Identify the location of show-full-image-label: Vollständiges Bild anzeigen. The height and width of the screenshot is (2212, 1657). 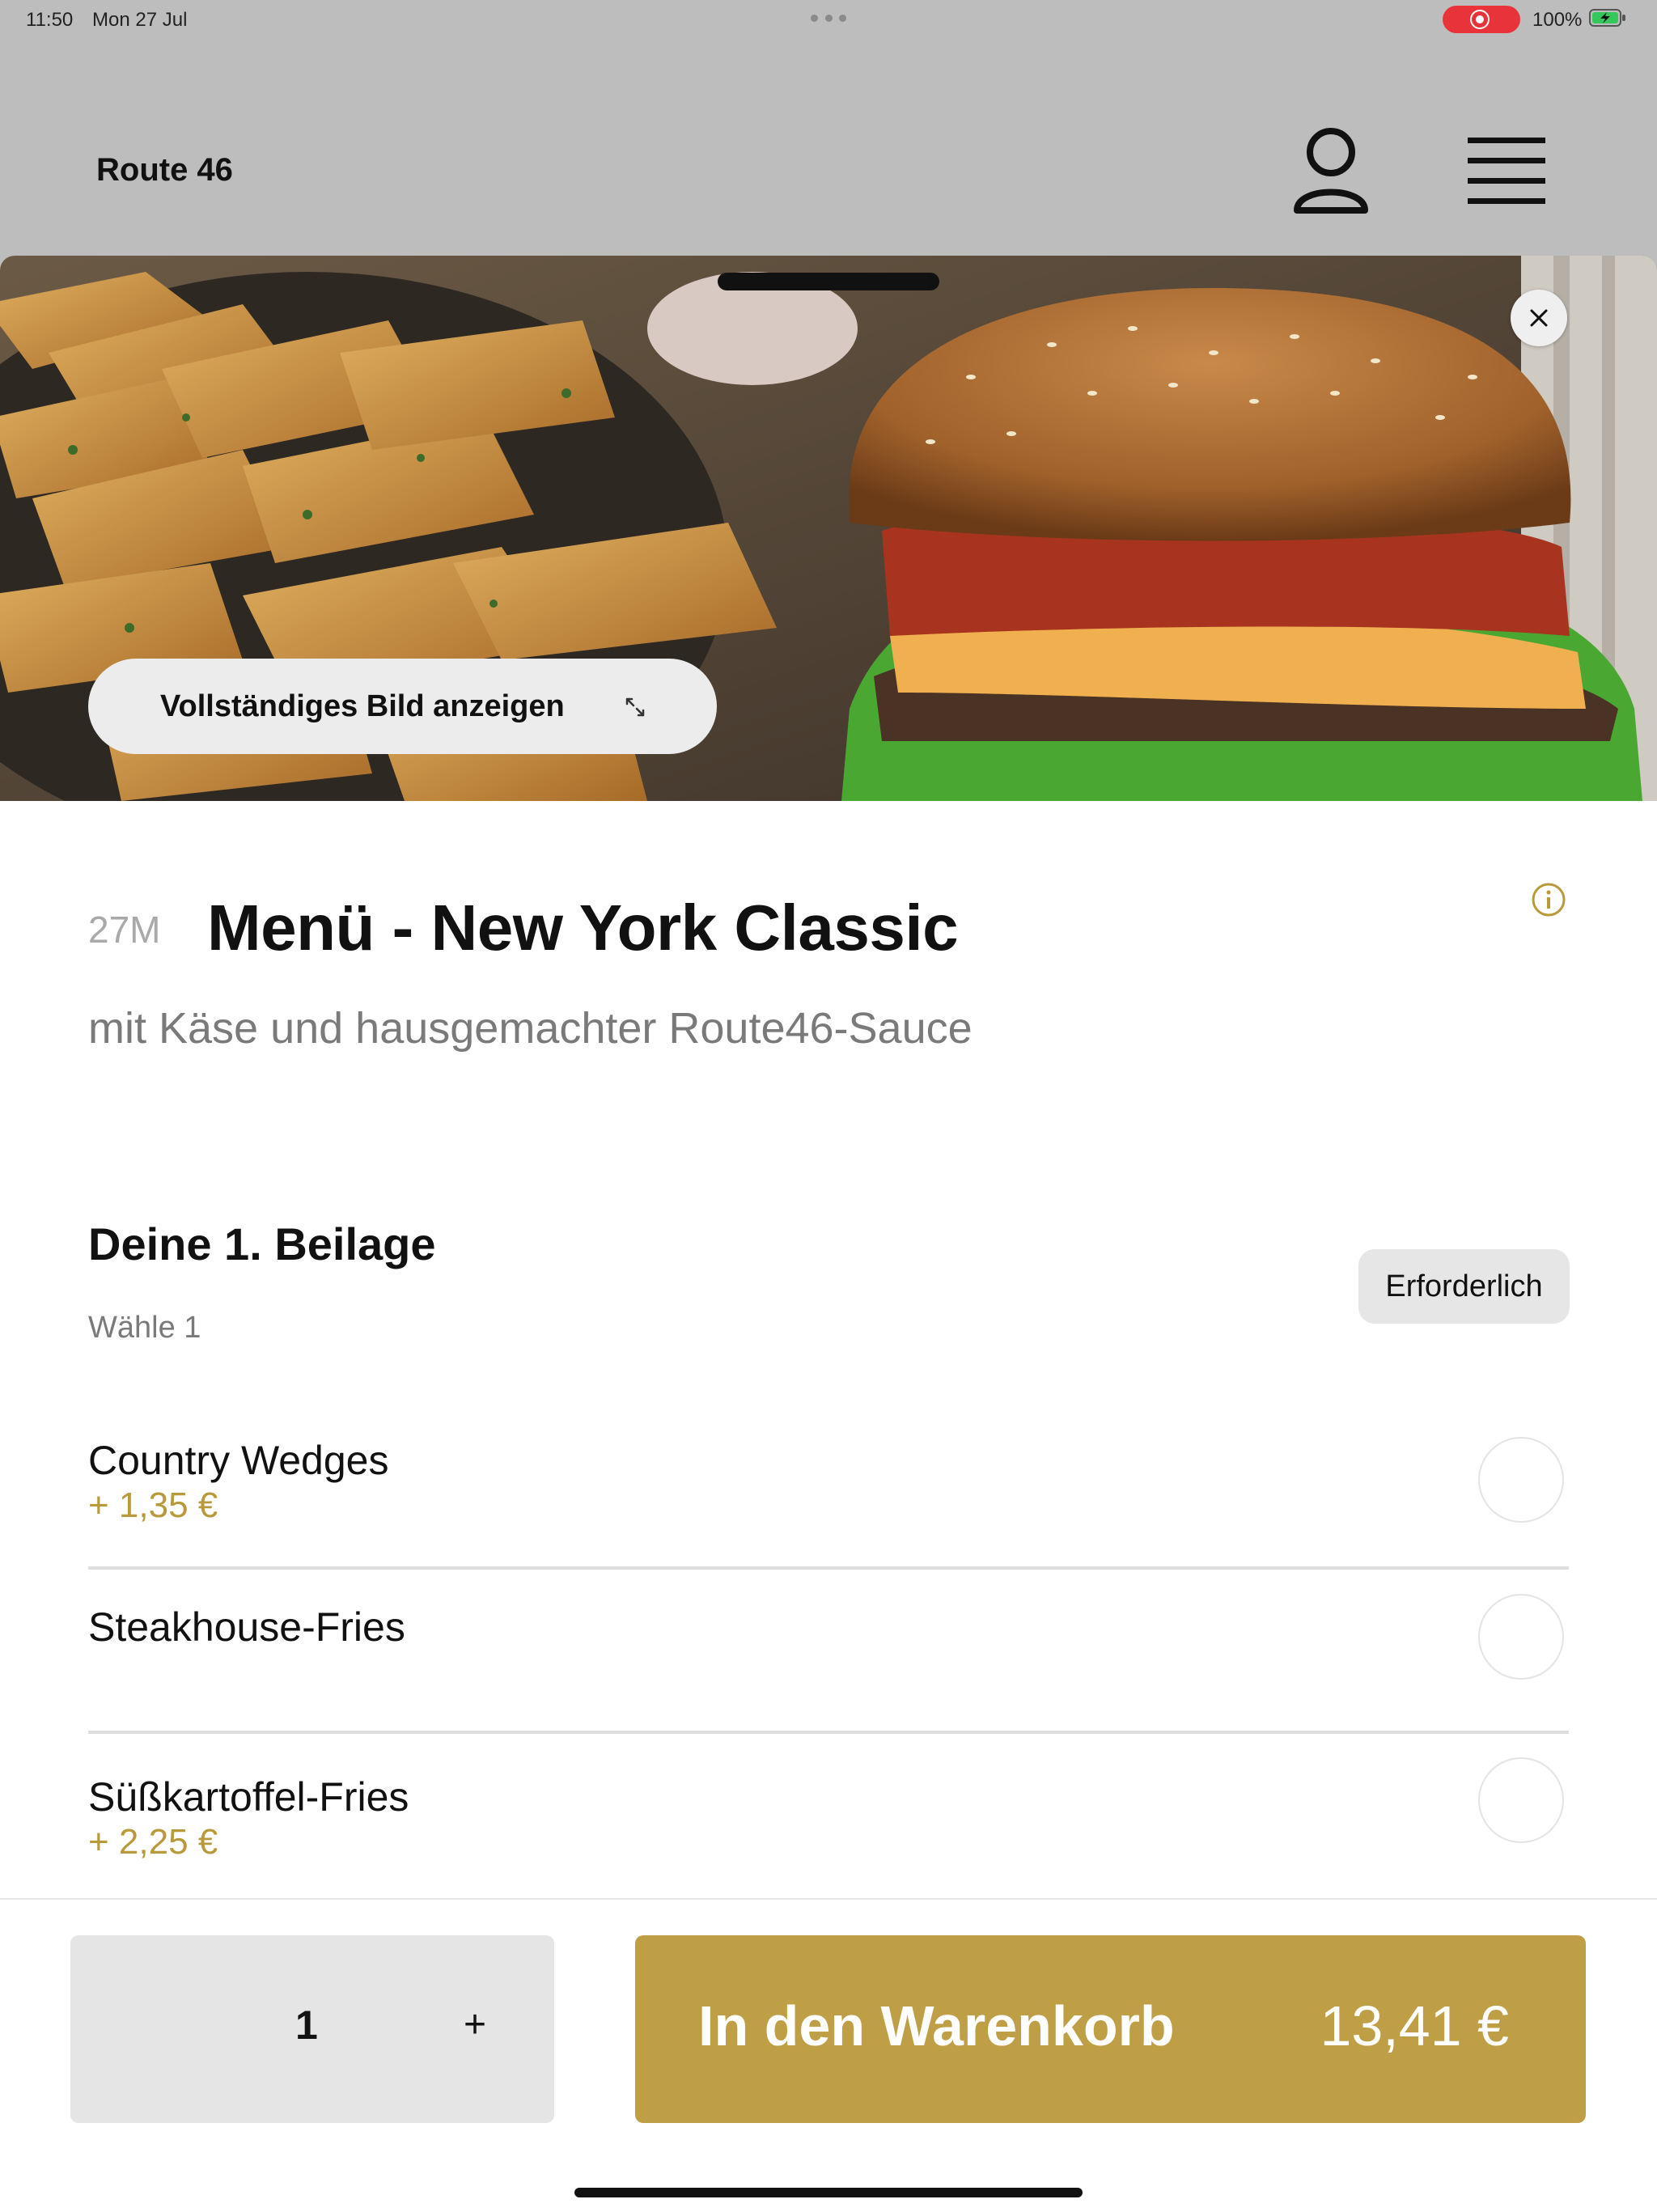
(362, 706).